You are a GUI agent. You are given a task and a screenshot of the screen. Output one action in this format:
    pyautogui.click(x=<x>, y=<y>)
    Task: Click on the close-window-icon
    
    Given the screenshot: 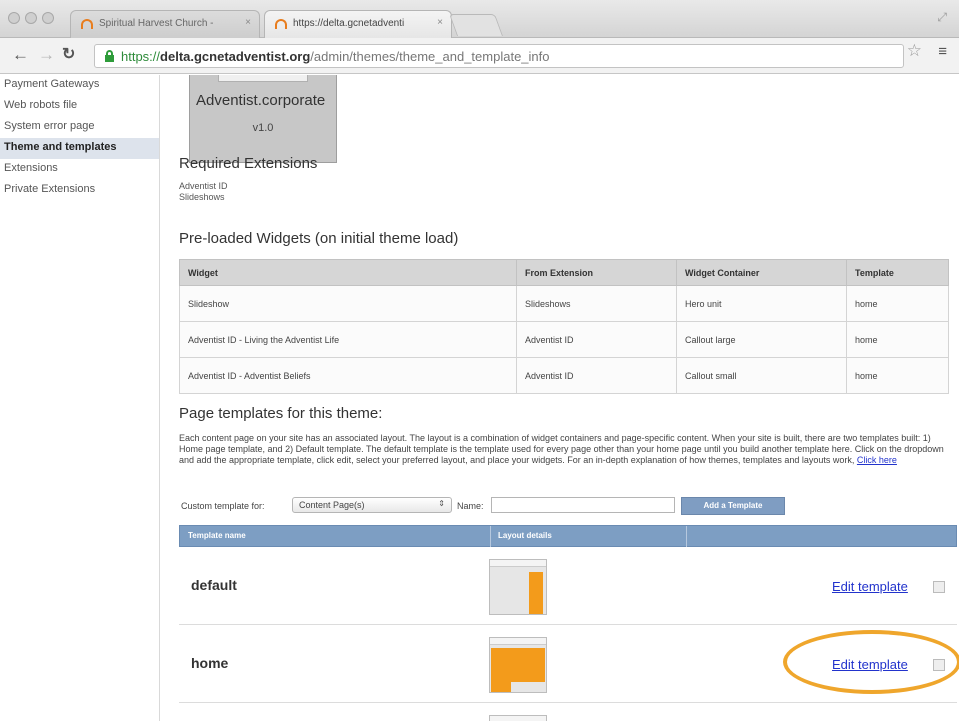 What is the action you would take?
    pyautogui.click(x=14, y=18)
    